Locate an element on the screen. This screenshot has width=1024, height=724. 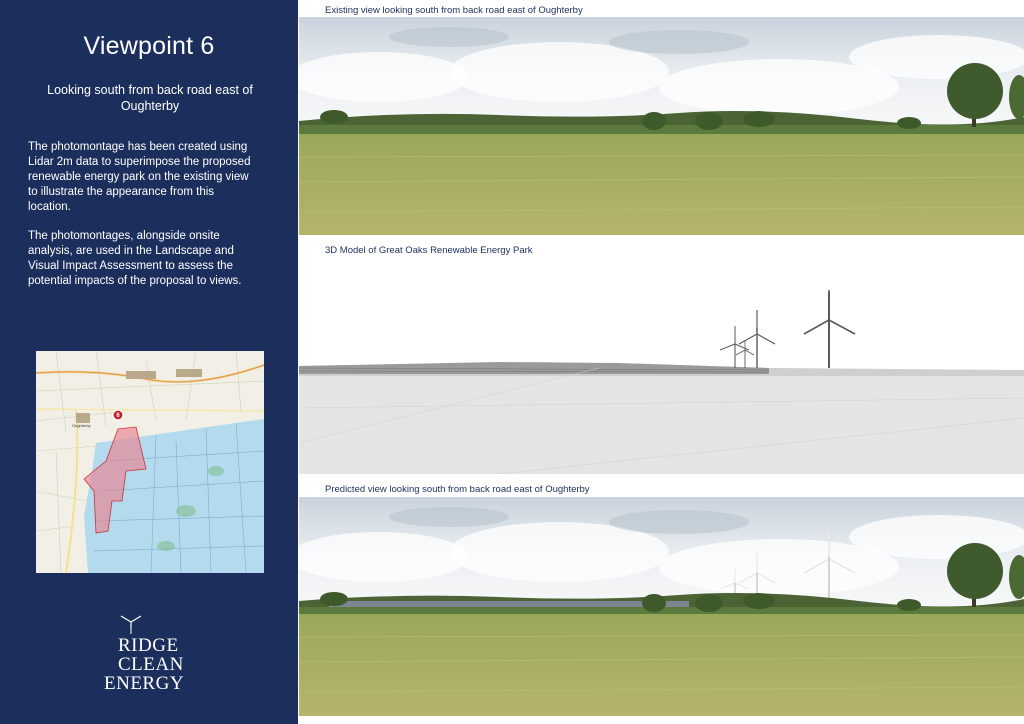
logo-line-2: CLEAN is located at coordinates (151, 664).